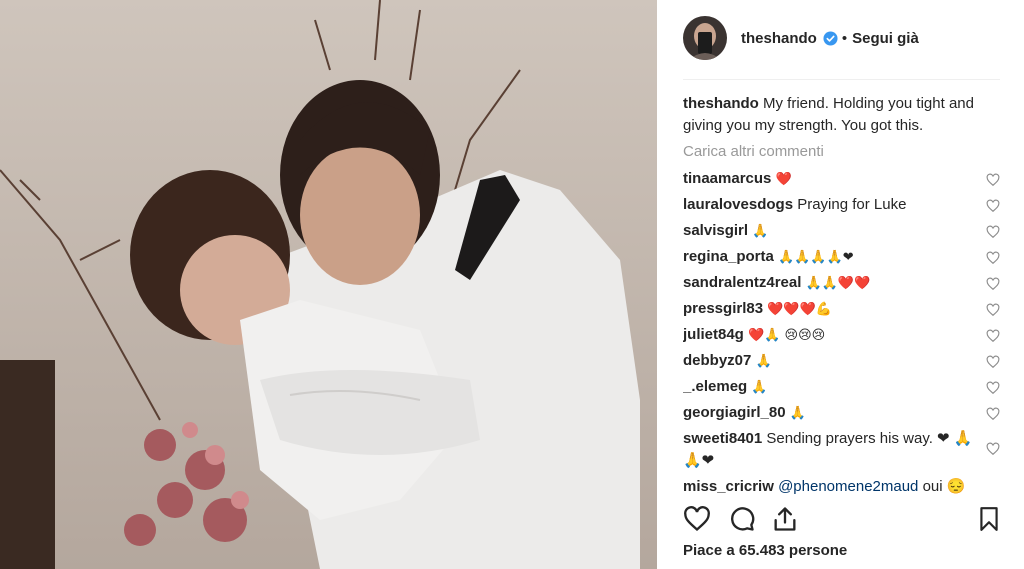 This screenshot has height=569, width=1024. What do you see at coordinates (799, 309) in the screenshot?
I see `comment-text: ❤️❤️❤️💪` at bounding box center [799, 309].